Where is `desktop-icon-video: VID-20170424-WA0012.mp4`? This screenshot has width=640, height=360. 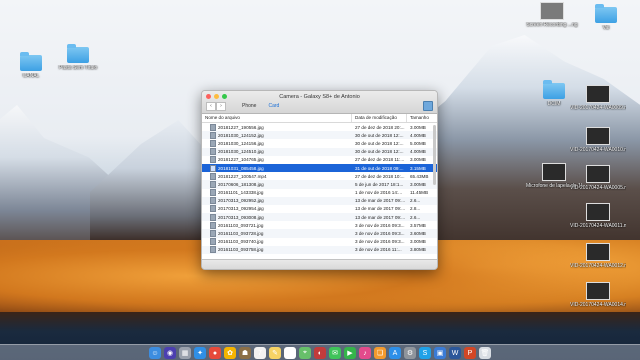
desktop-icon-video: VID-20170424-WA0012.mp4 is located at coordinates (598, 256).